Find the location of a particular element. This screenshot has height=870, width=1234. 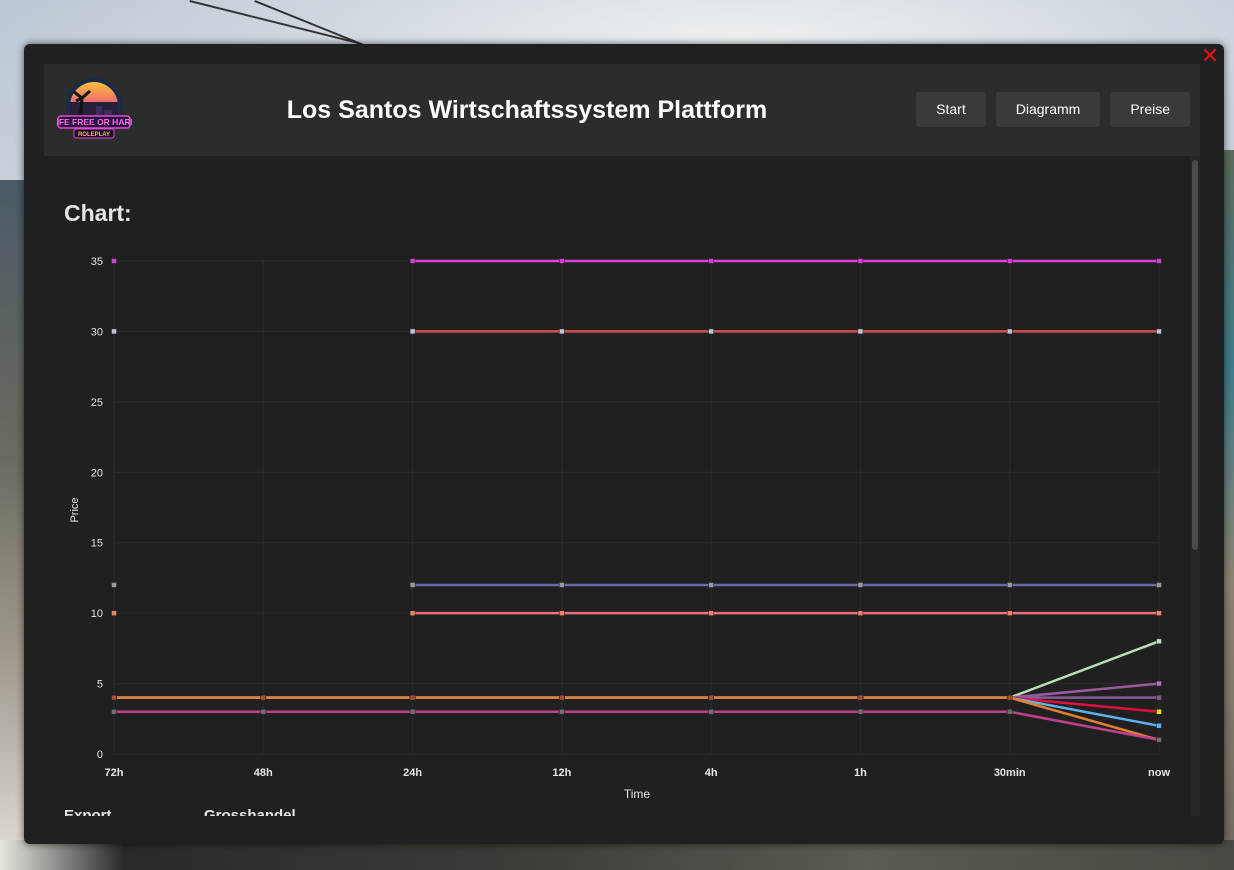

y-tick-label: 30 is located at coordinates (97, 332).